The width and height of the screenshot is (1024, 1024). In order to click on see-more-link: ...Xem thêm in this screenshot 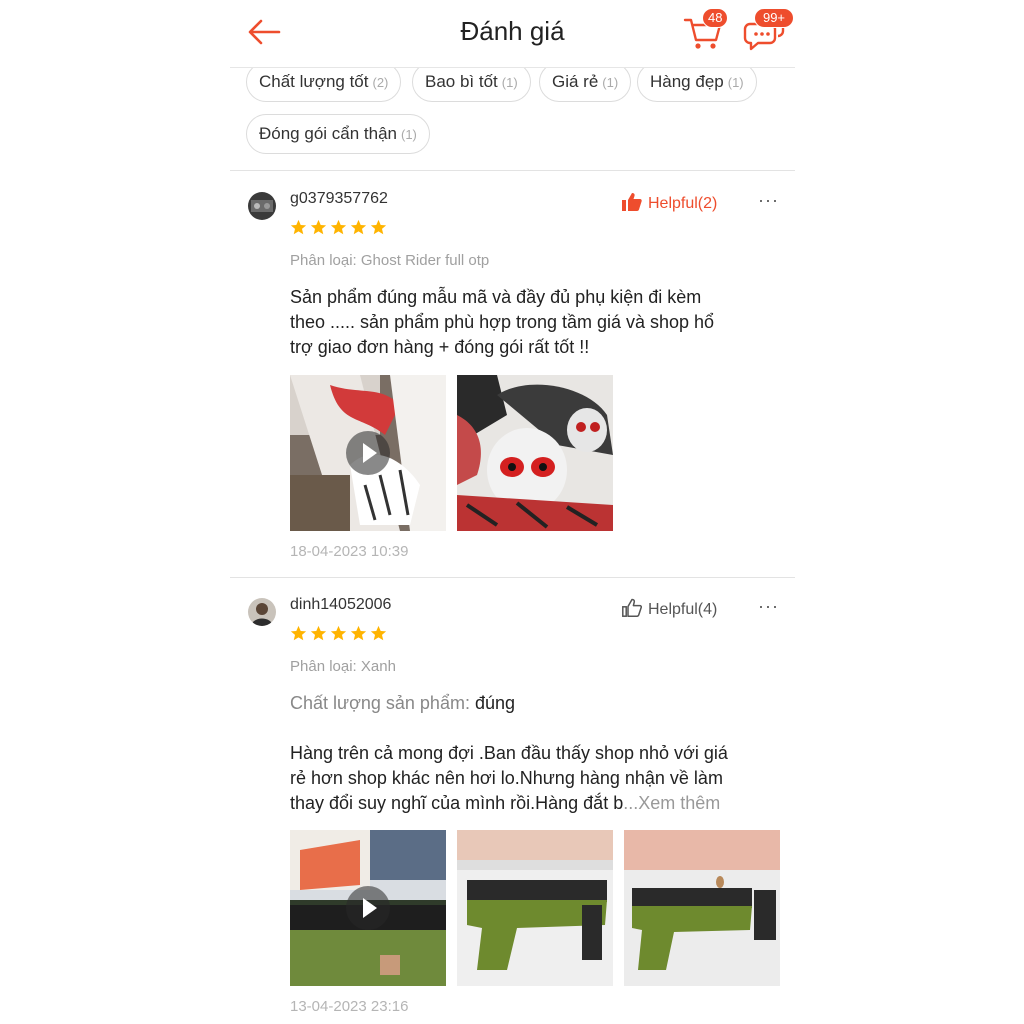, I will do `click(671, 803)`.